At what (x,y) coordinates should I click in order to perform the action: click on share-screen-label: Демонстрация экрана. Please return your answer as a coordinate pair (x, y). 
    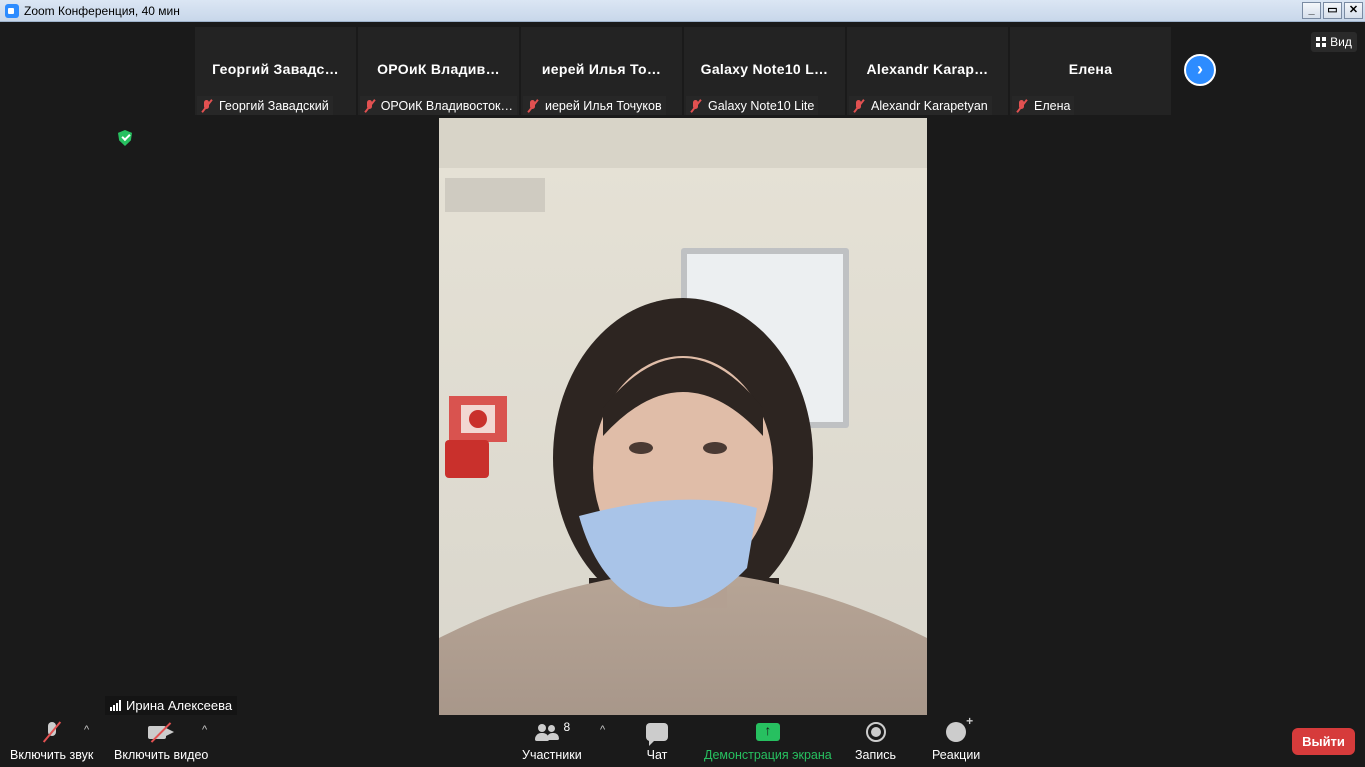
    Looking at the image, I should click on (768, 755).